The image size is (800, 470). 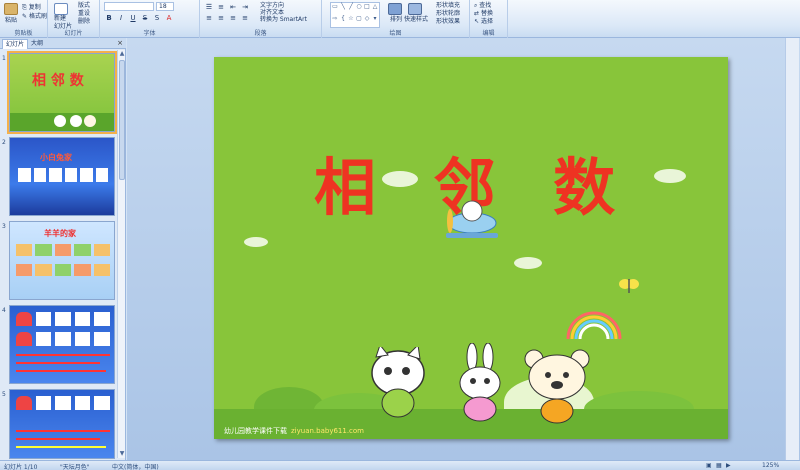 I want to click on paste-icon, so click(x=11, y=9).